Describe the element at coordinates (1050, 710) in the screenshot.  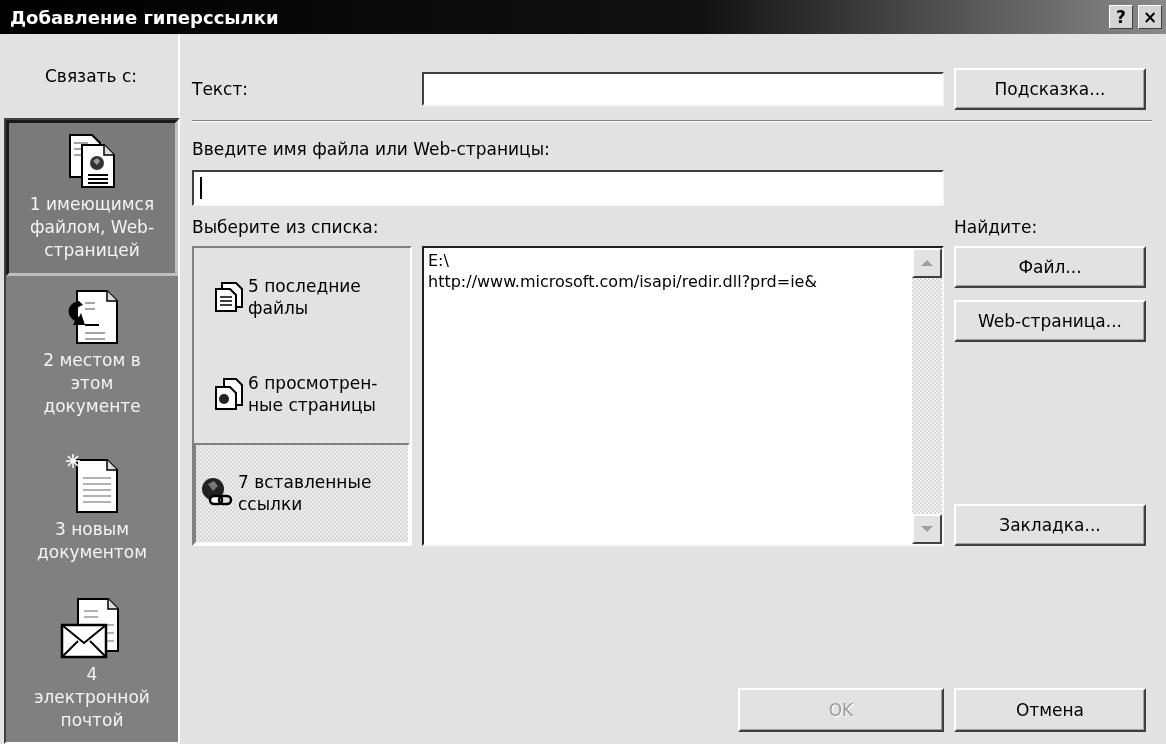
I see `cancel-button: Отмена` at that location.